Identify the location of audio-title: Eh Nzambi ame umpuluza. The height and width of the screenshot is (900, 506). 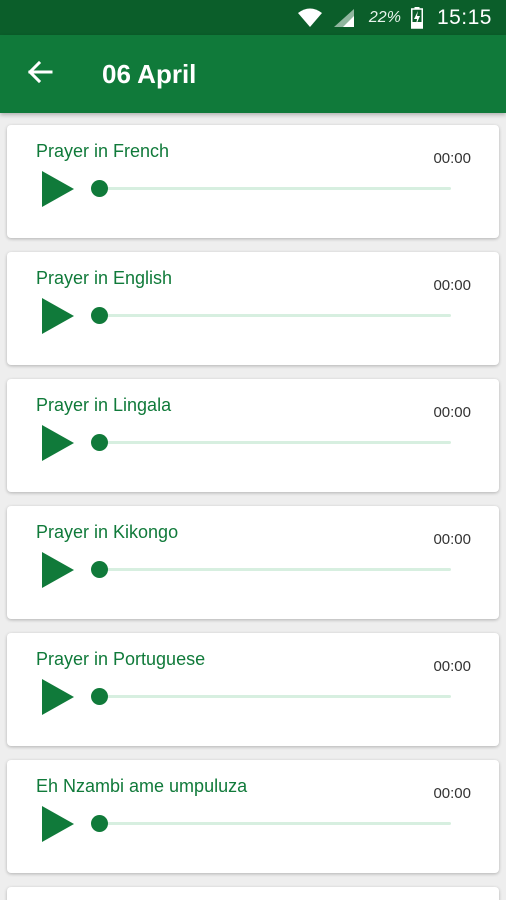
(142, 786).